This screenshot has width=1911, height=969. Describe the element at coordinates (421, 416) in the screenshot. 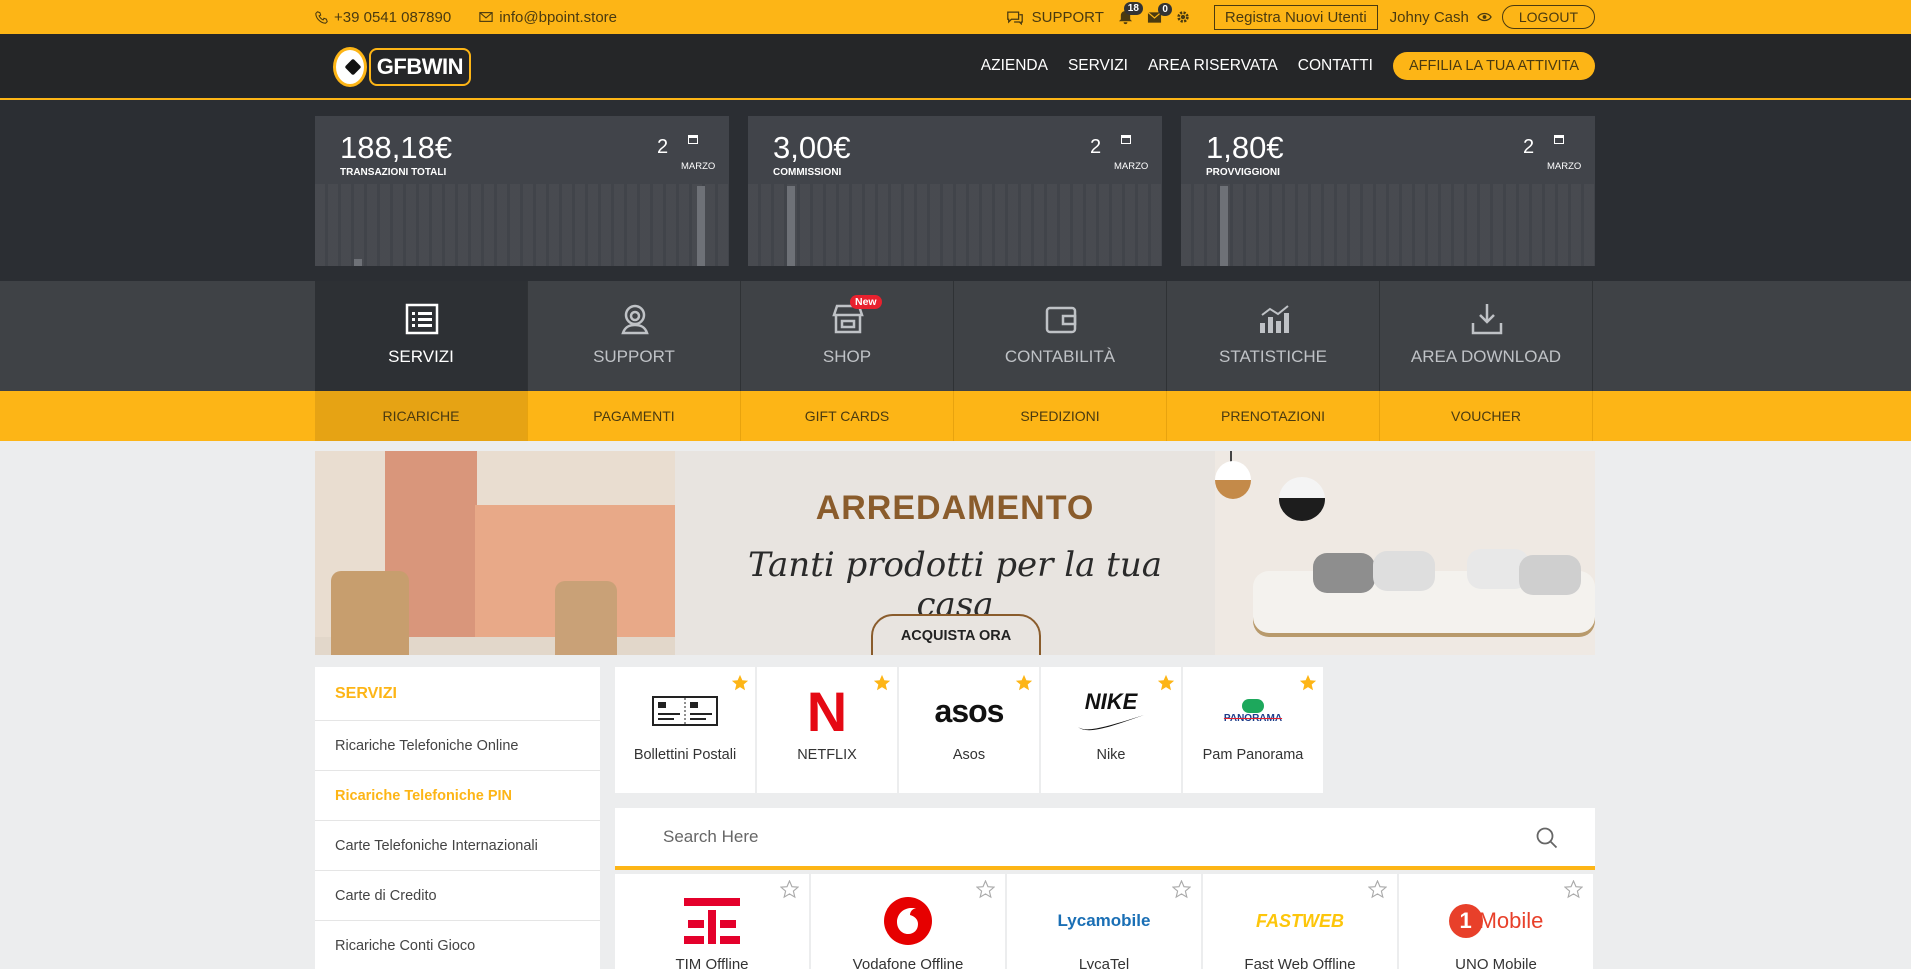

I see `subtab-ricariche: RICARICHE` at that location.